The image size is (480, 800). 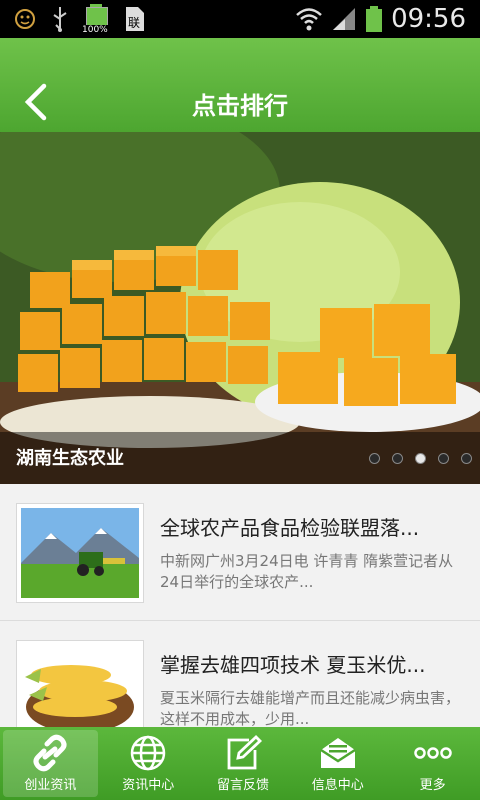 I want to click on link-icon, so click(x=50, y=753).